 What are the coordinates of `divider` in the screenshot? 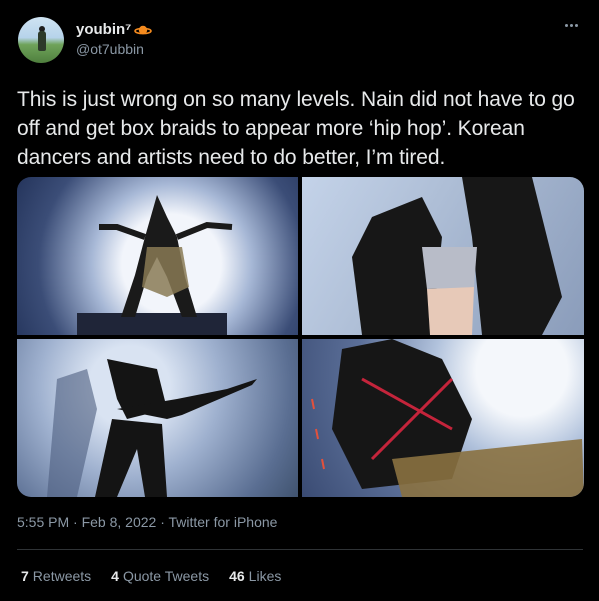 It's located at (300, 549).